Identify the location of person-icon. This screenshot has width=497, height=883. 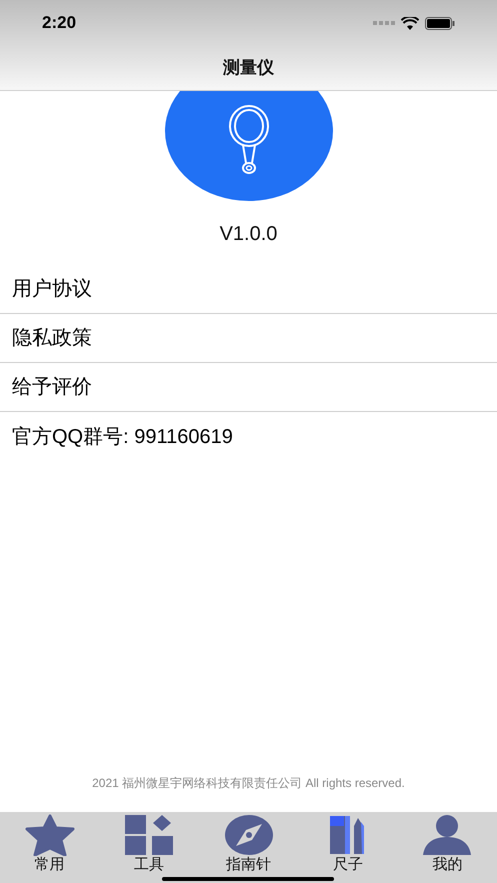
(447, 835).